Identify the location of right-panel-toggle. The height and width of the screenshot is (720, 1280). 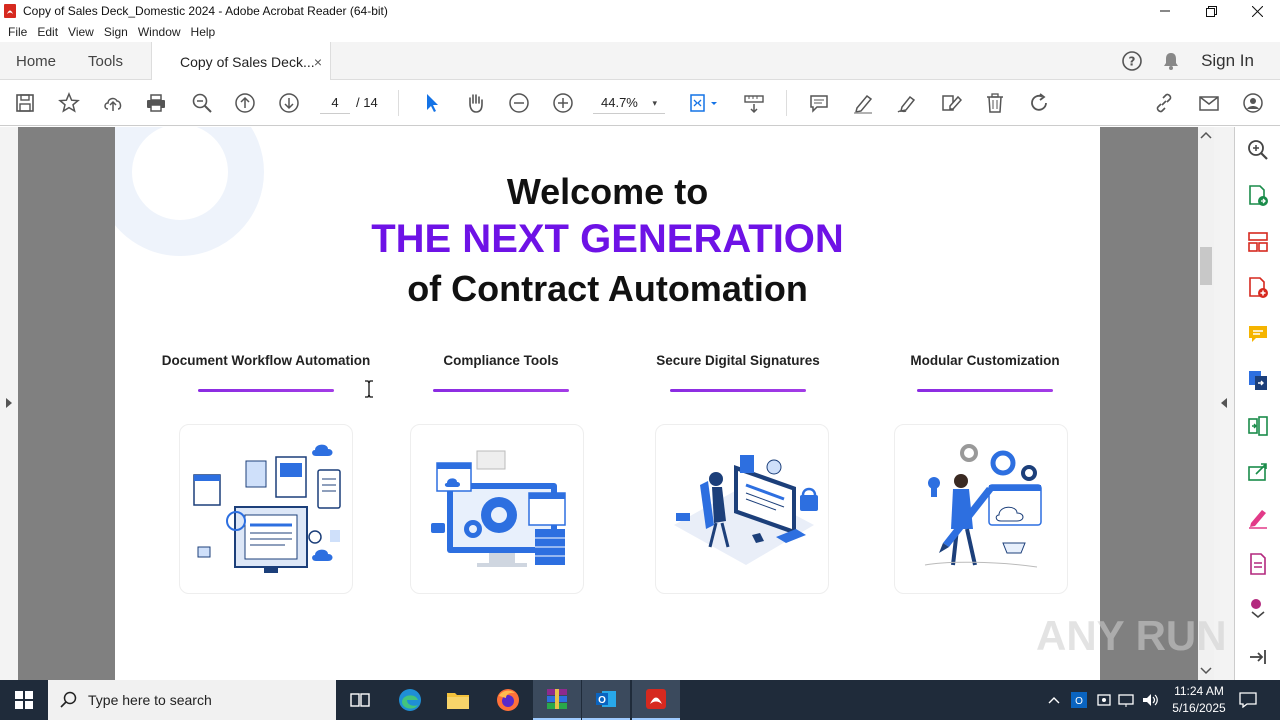
(1224, 403).